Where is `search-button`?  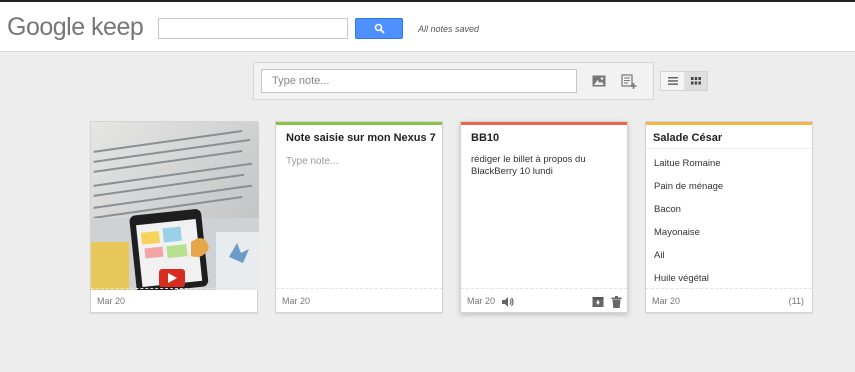
search-button is located at coordinates (379, 28).